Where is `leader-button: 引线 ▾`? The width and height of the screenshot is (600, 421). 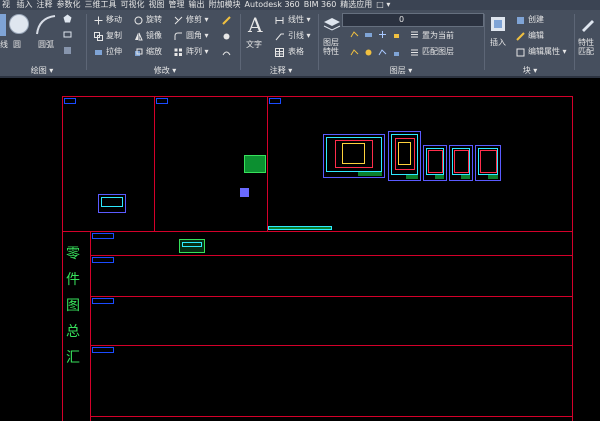 leader-button: 引线 ▾ is located at coordinates (299, 36).